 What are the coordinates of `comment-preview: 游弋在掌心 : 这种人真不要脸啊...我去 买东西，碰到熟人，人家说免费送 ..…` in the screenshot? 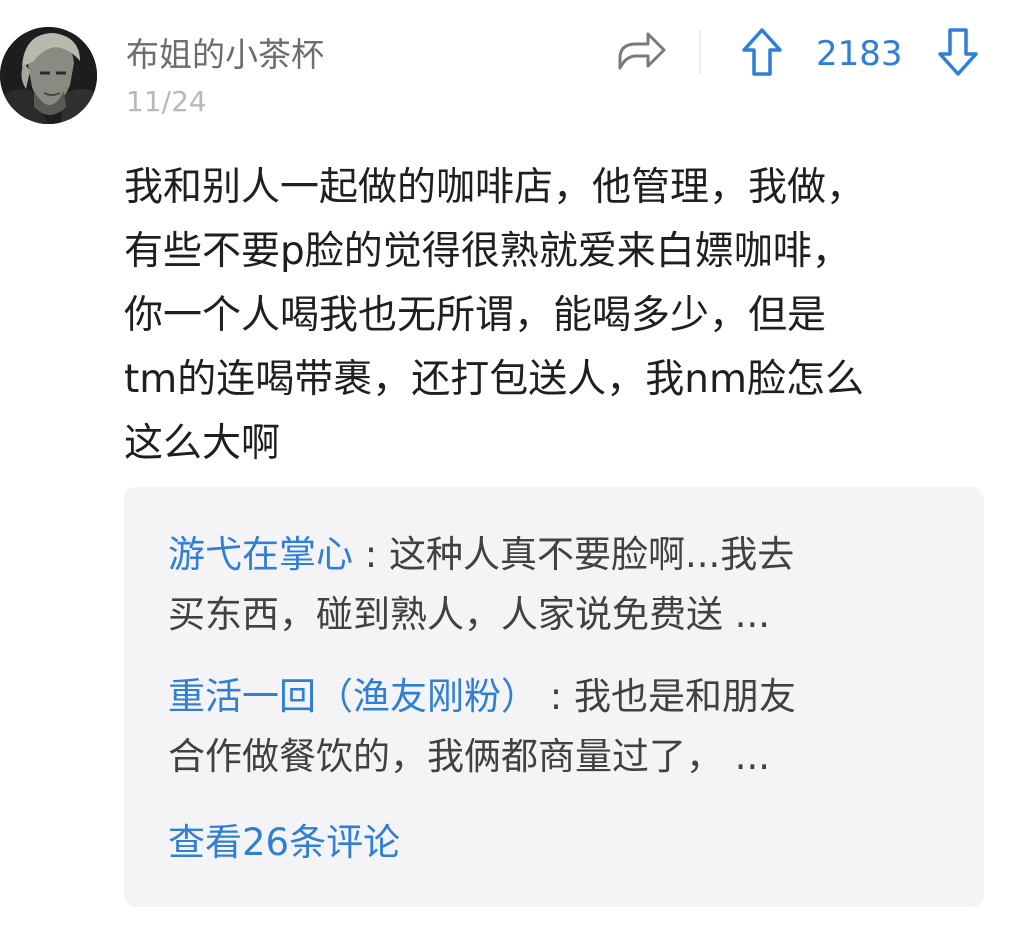 It's located at (558, 585).